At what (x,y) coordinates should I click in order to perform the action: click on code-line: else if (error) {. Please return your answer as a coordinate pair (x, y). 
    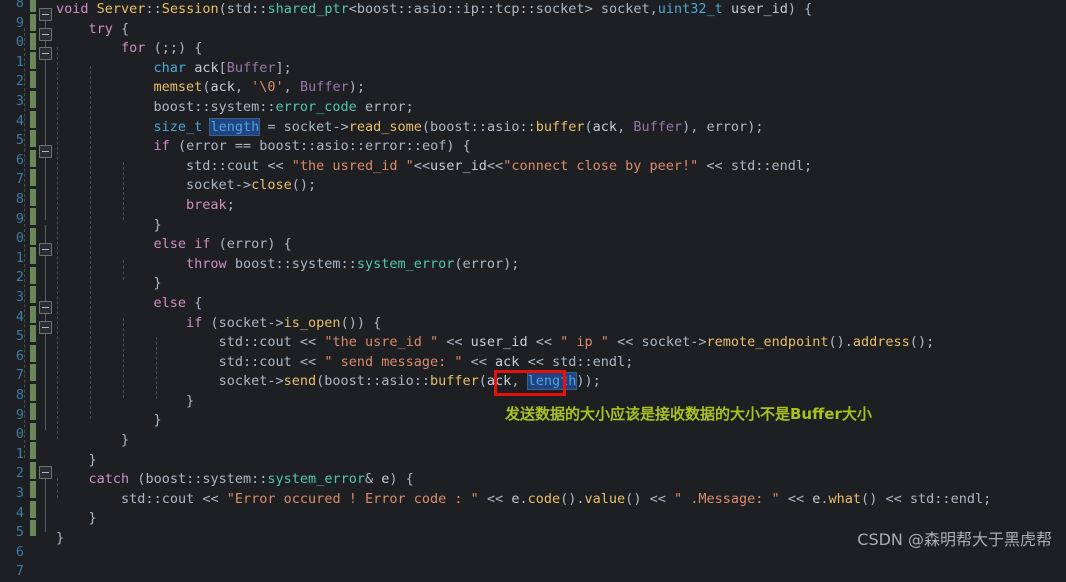
    Looking at the image, I should click on (561, 245).